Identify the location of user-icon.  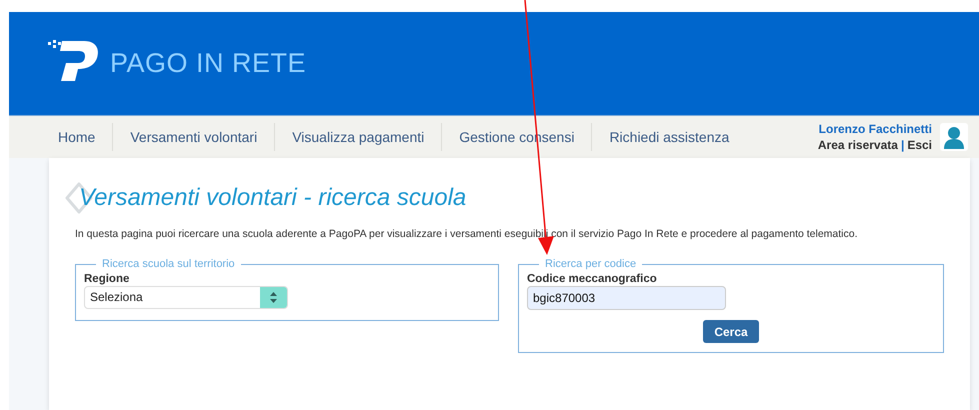
(954, 137).